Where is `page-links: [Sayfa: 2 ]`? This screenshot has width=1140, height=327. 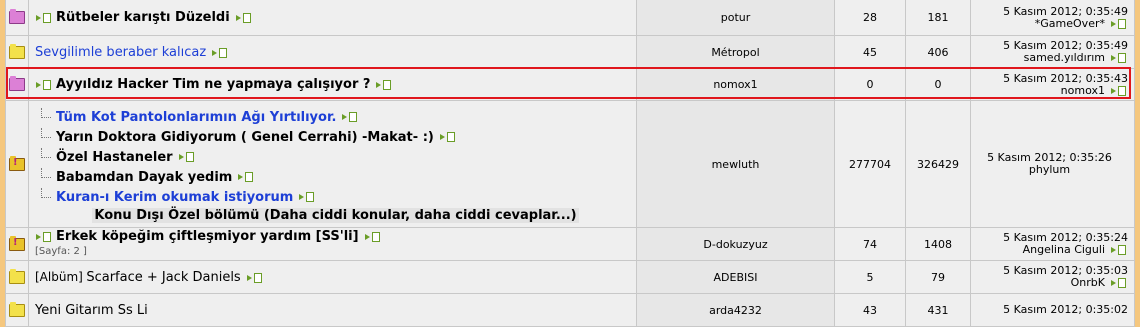
page-links: [Sayfa: 2 ] is located at coordinates (61, 251).